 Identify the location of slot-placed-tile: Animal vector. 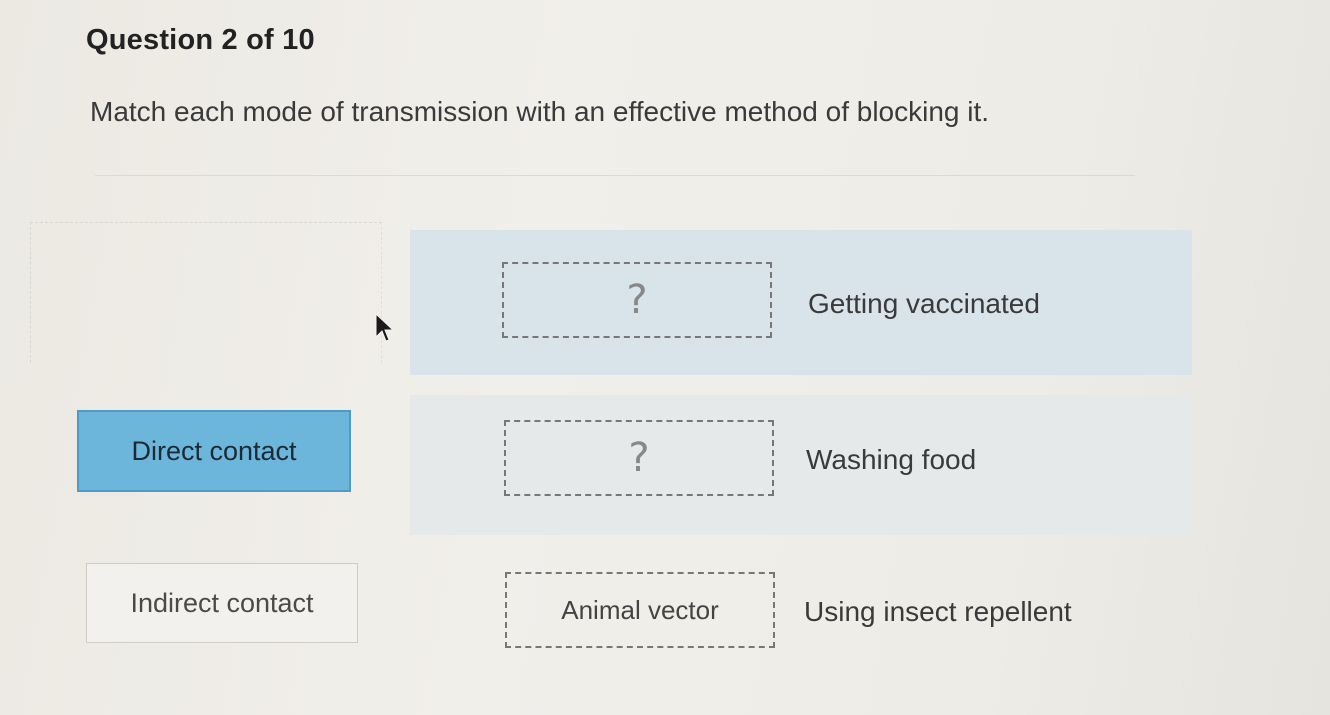
(640, 610).